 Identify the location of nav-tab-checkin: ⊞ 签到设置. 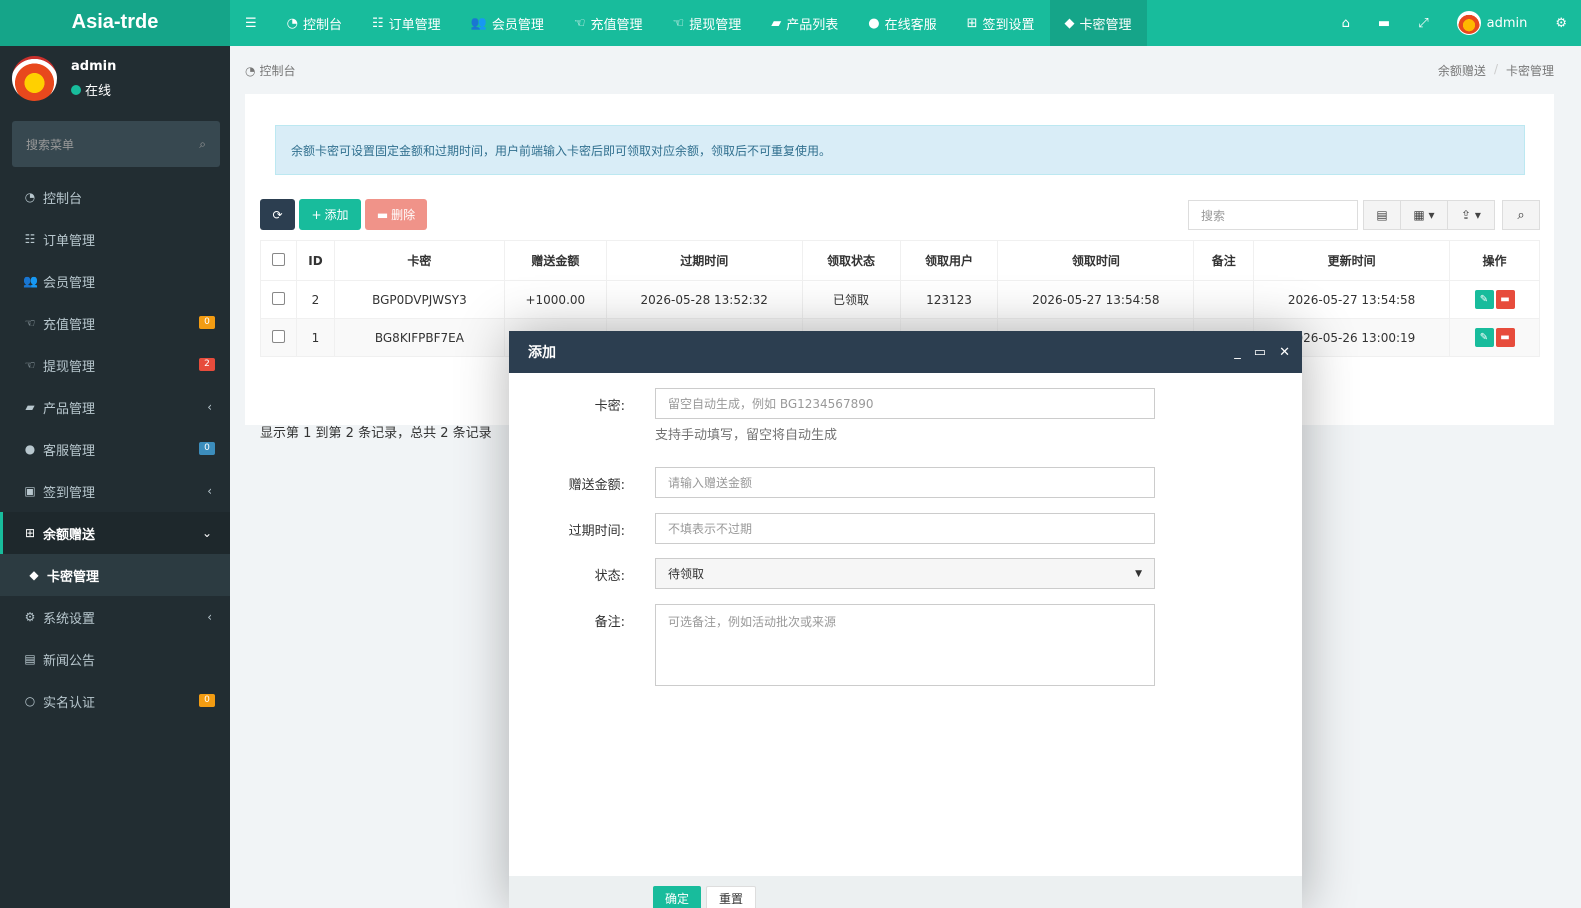
(1001, 23).